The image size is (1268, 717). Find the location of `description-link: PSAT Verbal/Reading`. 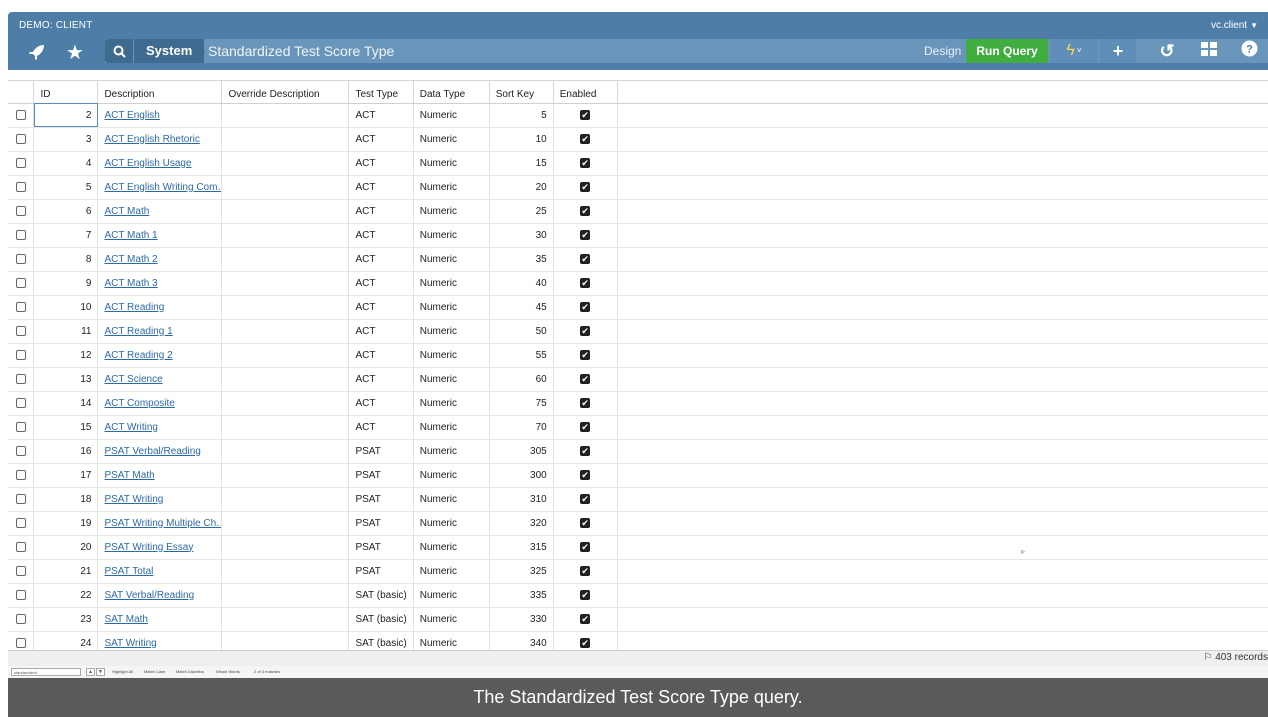

description-link: PSAT Verbal/Reading is located at coordinates (152, 451).